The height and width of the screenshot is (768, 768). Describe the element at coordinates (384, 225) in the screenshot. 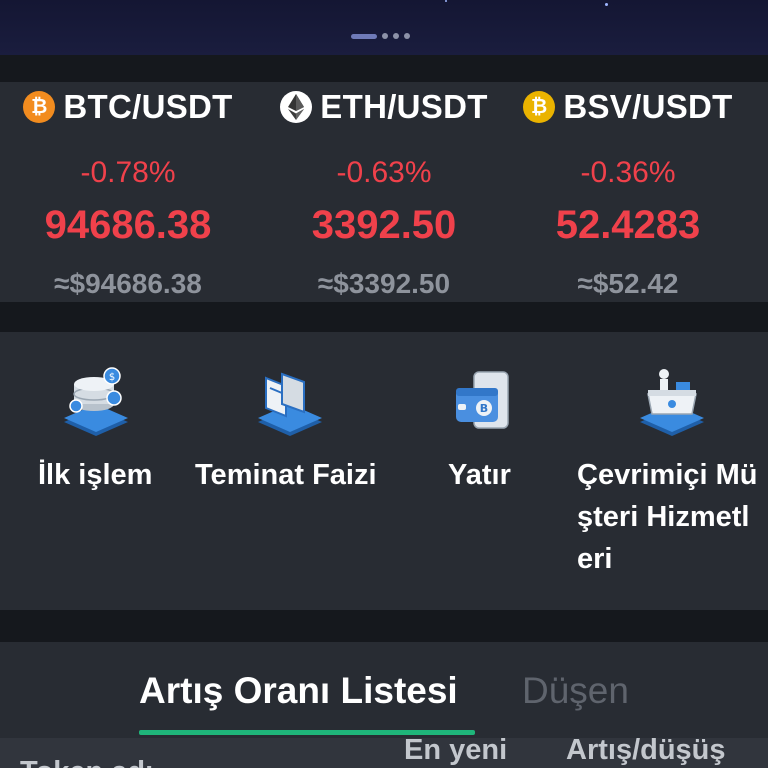

I see `ticker-price: 3392.50` at that location.